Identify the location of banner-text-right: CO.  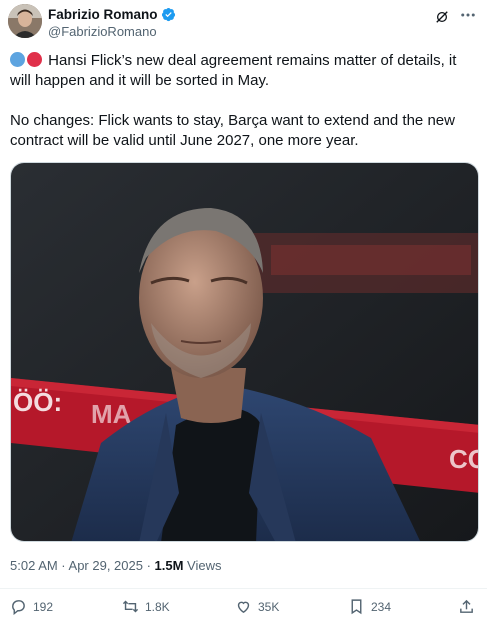
(464, 459).